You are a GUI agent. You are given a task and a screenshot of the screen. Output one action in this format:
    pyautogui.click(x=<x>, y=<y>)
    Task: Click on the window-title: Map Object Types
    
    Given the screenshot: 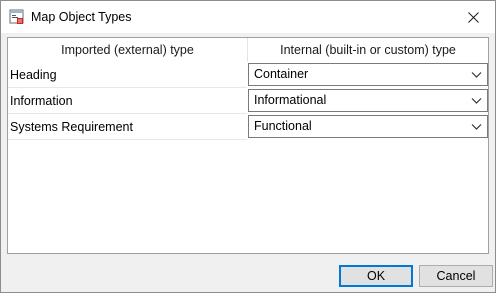 What is the action you would take?
    pyautogui.click(x=81, y=17)
    